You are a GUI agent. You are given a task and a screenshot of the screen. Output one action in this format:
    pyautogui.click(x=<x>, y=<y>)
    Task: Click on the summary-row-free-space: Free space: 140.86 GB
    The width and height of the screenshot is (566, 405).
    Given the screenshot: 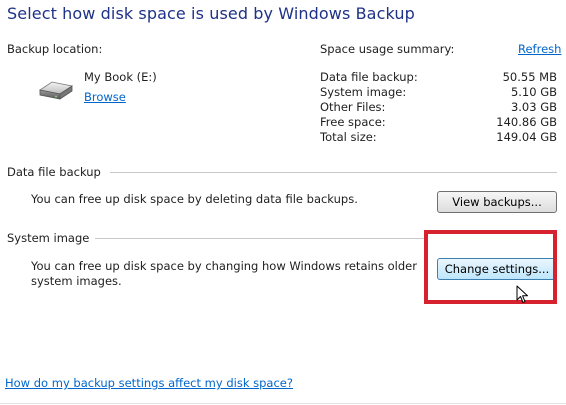 What is the action you would take?
    pyautogui.click(x=438, y=122)
    